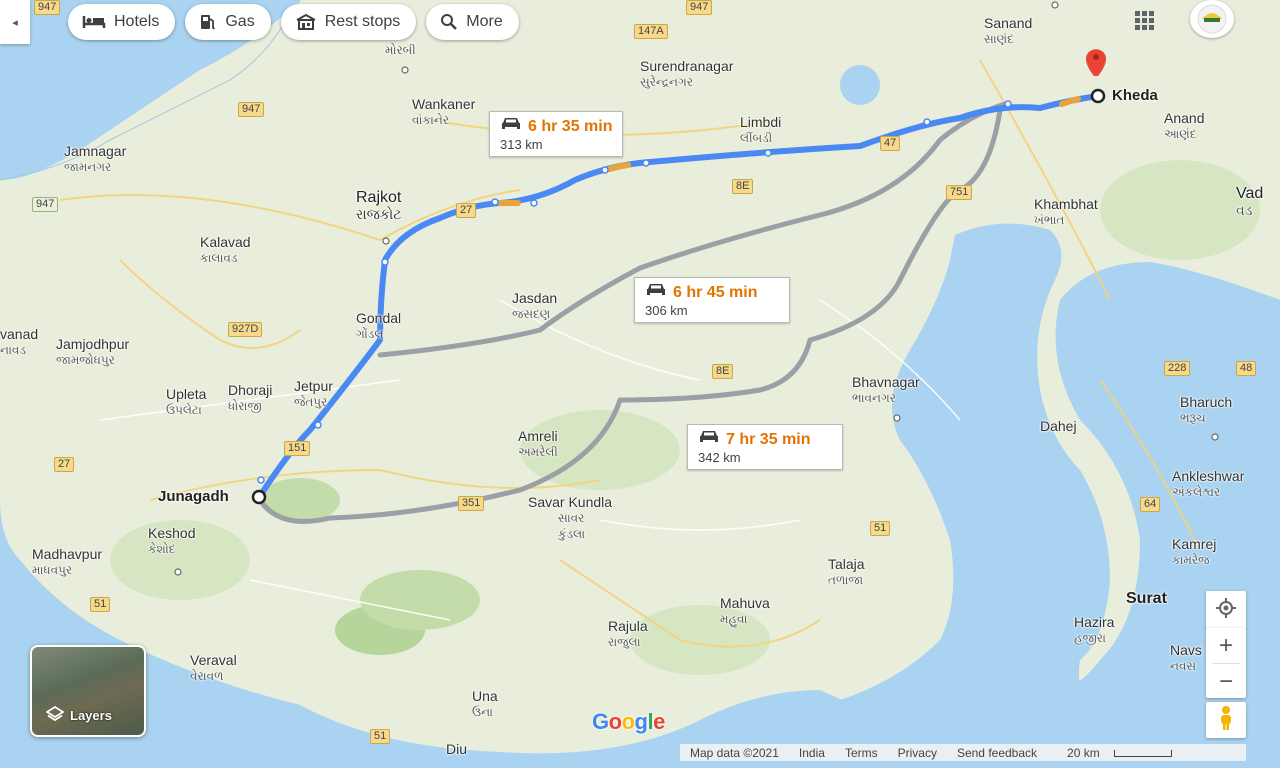 The image size is (1280, 768). What do you see at coordinates (1194, 551) in the screenshot?
I see `place-kamrej: Kamrej કામરેજ` at bounding box center [1194, 551].